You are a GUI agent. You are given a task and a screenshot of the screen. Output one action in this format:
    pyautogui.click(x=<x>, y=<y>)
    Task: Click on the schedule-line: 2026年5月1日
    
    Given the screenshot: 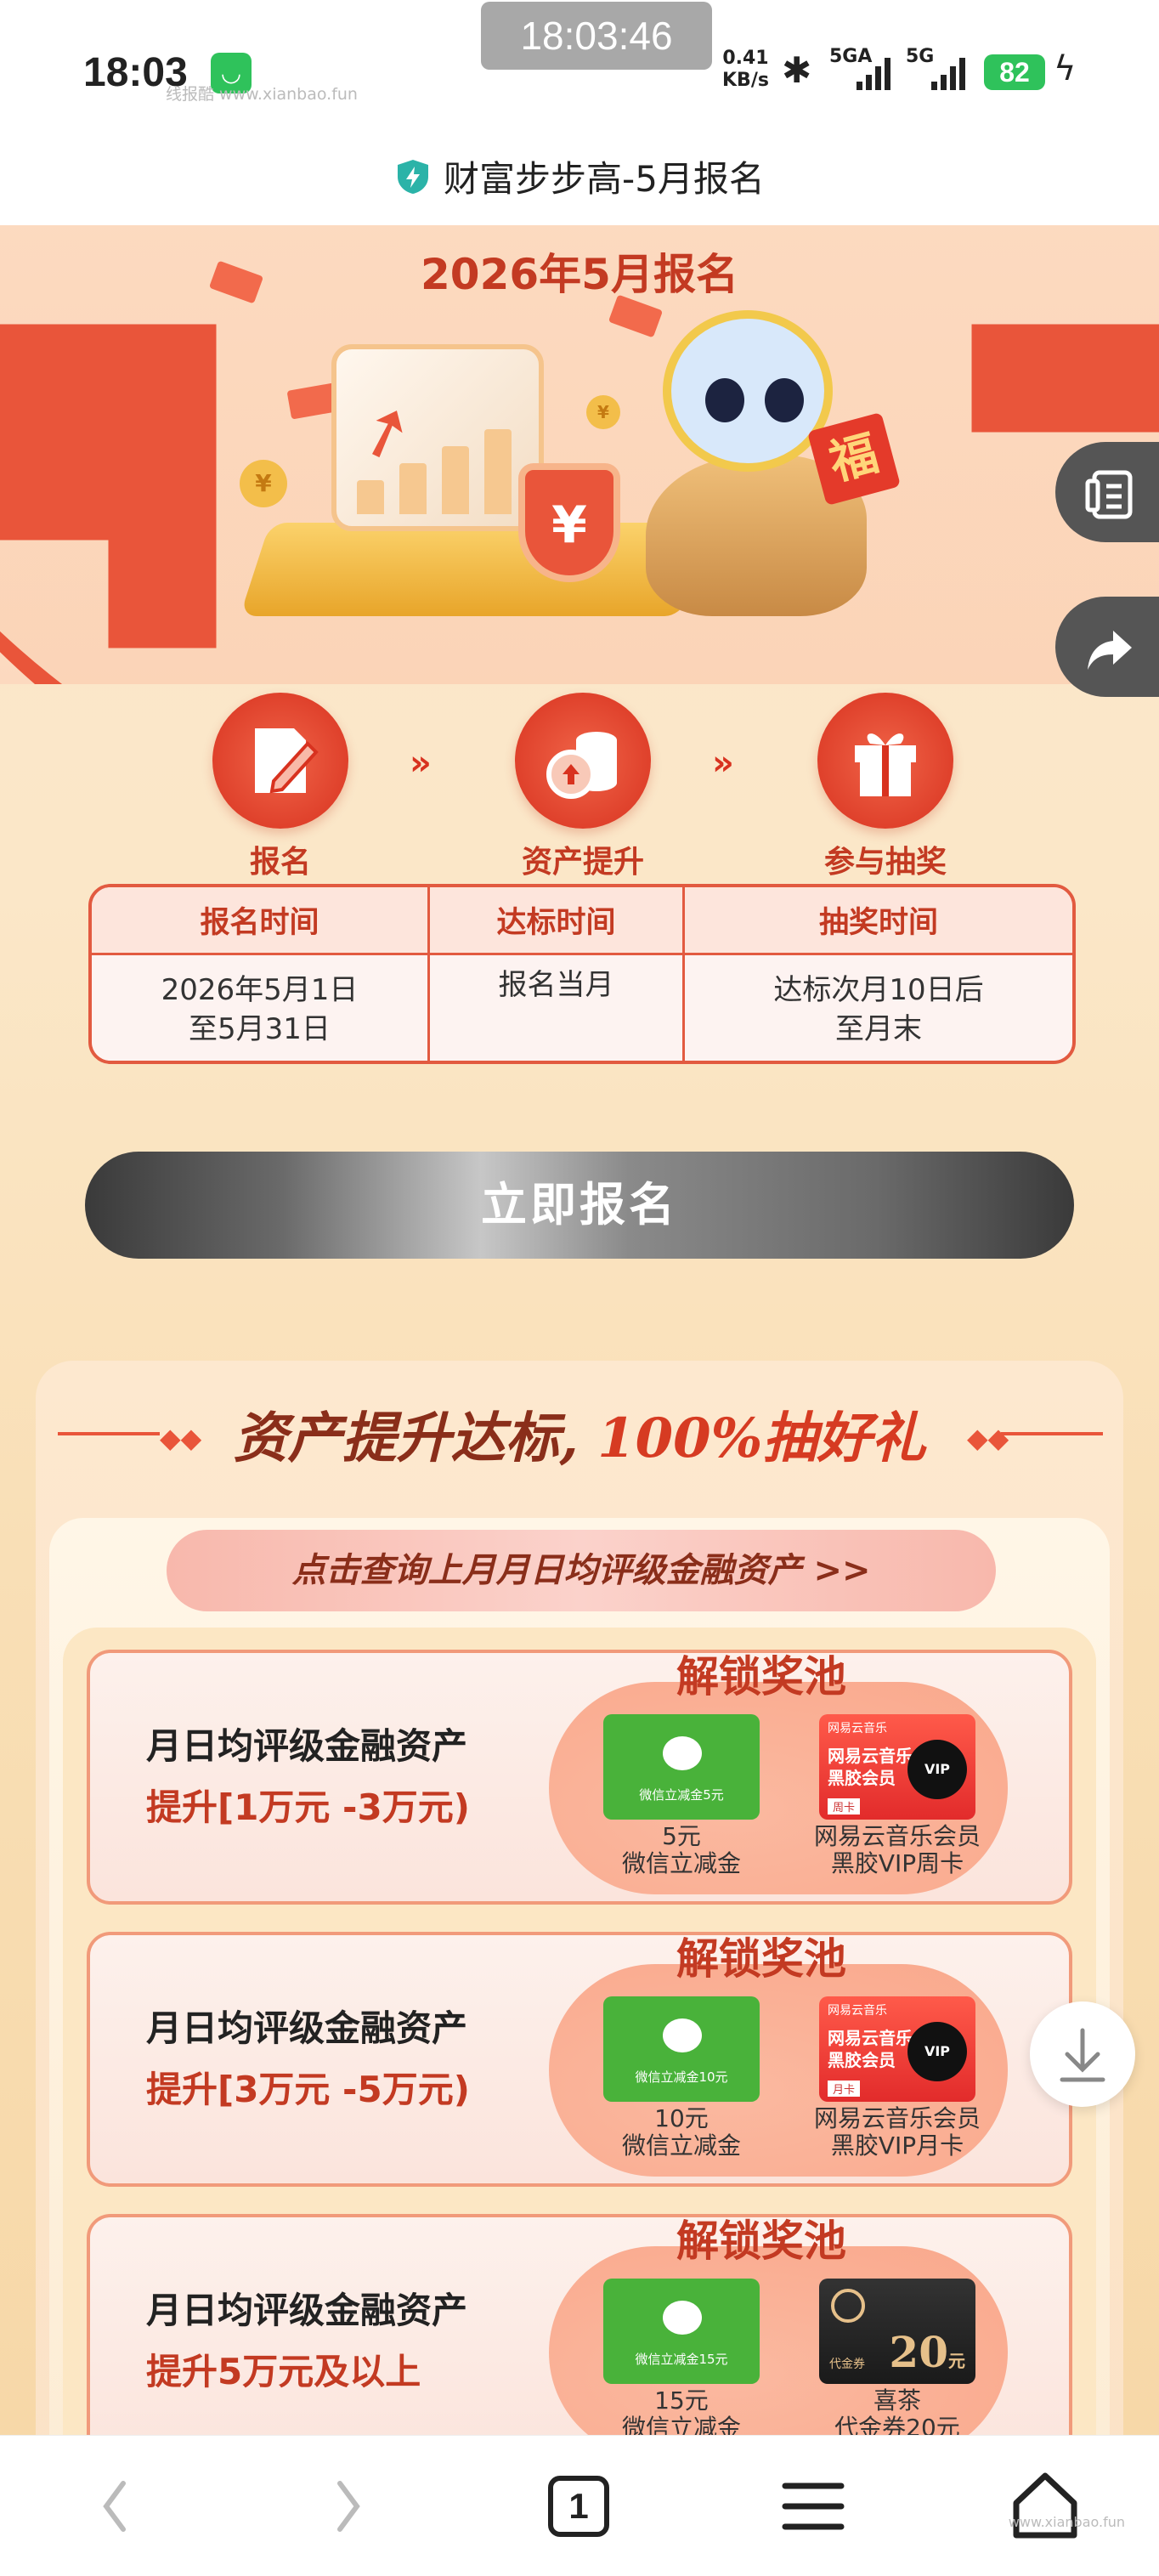 What is the action you would take?
    pyautogui.click(x=260, y=990)
    